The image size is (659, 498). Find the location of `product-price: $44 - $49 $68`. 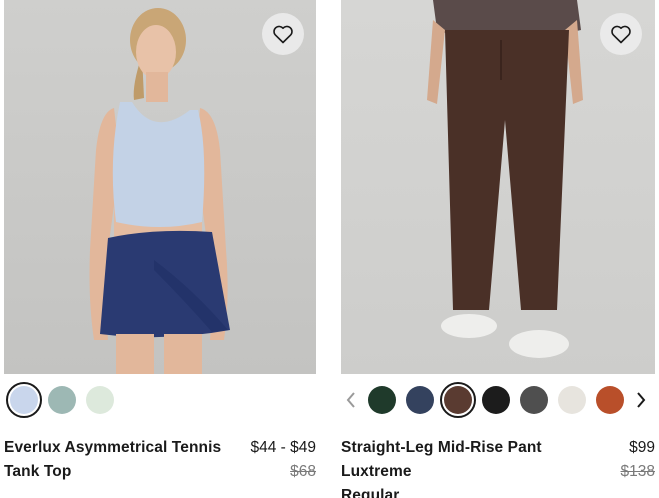

product-price: $44 - $49 $68 is located at coordinates (284, 460).